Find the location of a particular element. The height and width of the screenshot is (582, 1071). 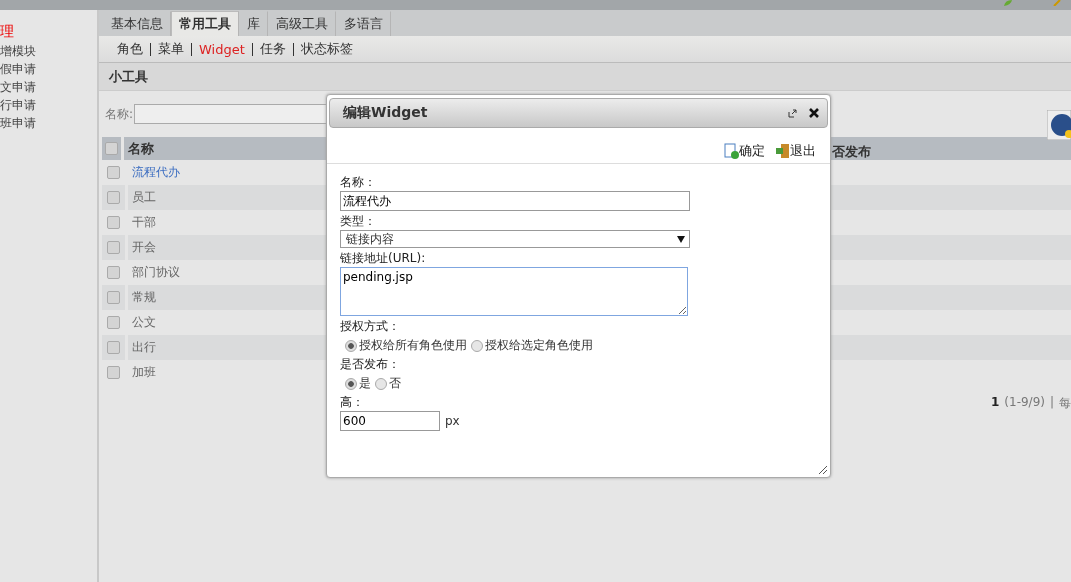

page-number: 1 is located at coordinates (995, 403).